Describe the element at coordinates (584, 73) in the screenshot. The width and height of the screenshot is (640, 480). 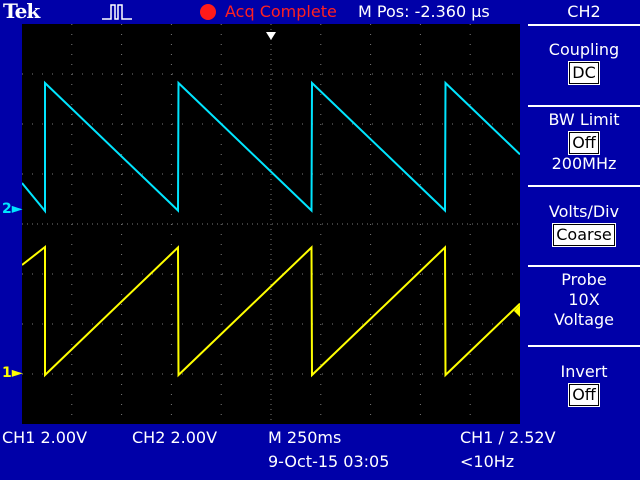
I see `coupling-value: DC` at that location.